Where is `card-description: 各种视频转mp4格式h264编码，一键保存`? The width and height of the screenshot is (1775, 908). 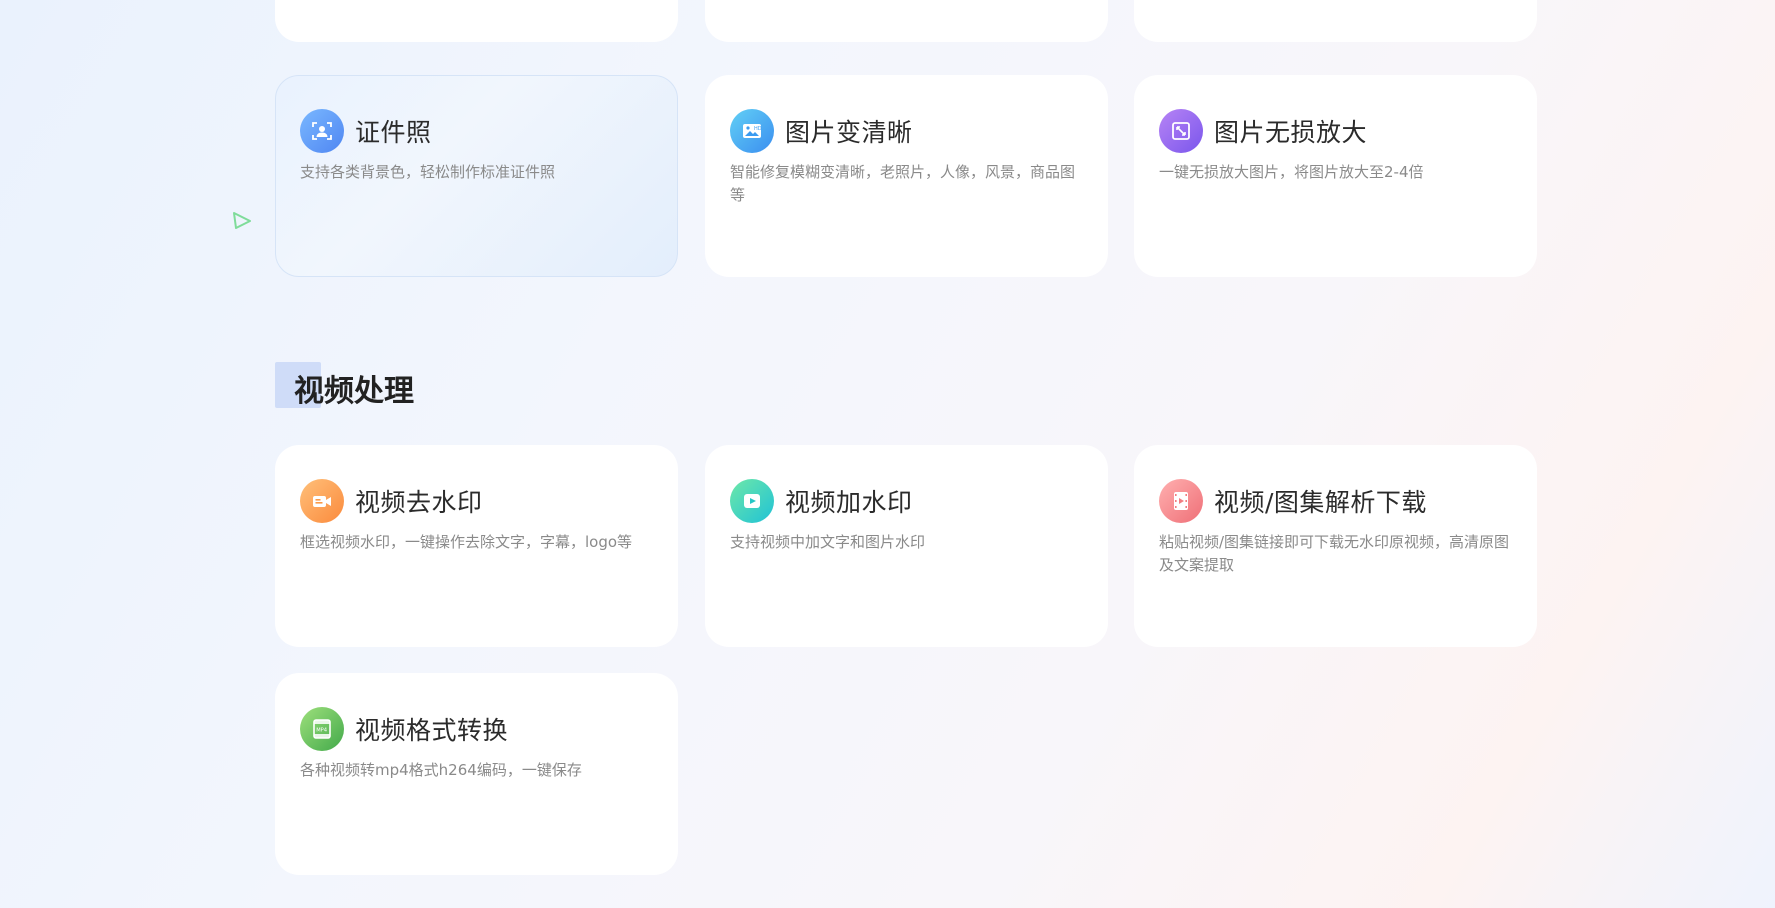 card-description: 各种视频转mp4格式h264编码，一键保存 is located at coordinates (441, 770).